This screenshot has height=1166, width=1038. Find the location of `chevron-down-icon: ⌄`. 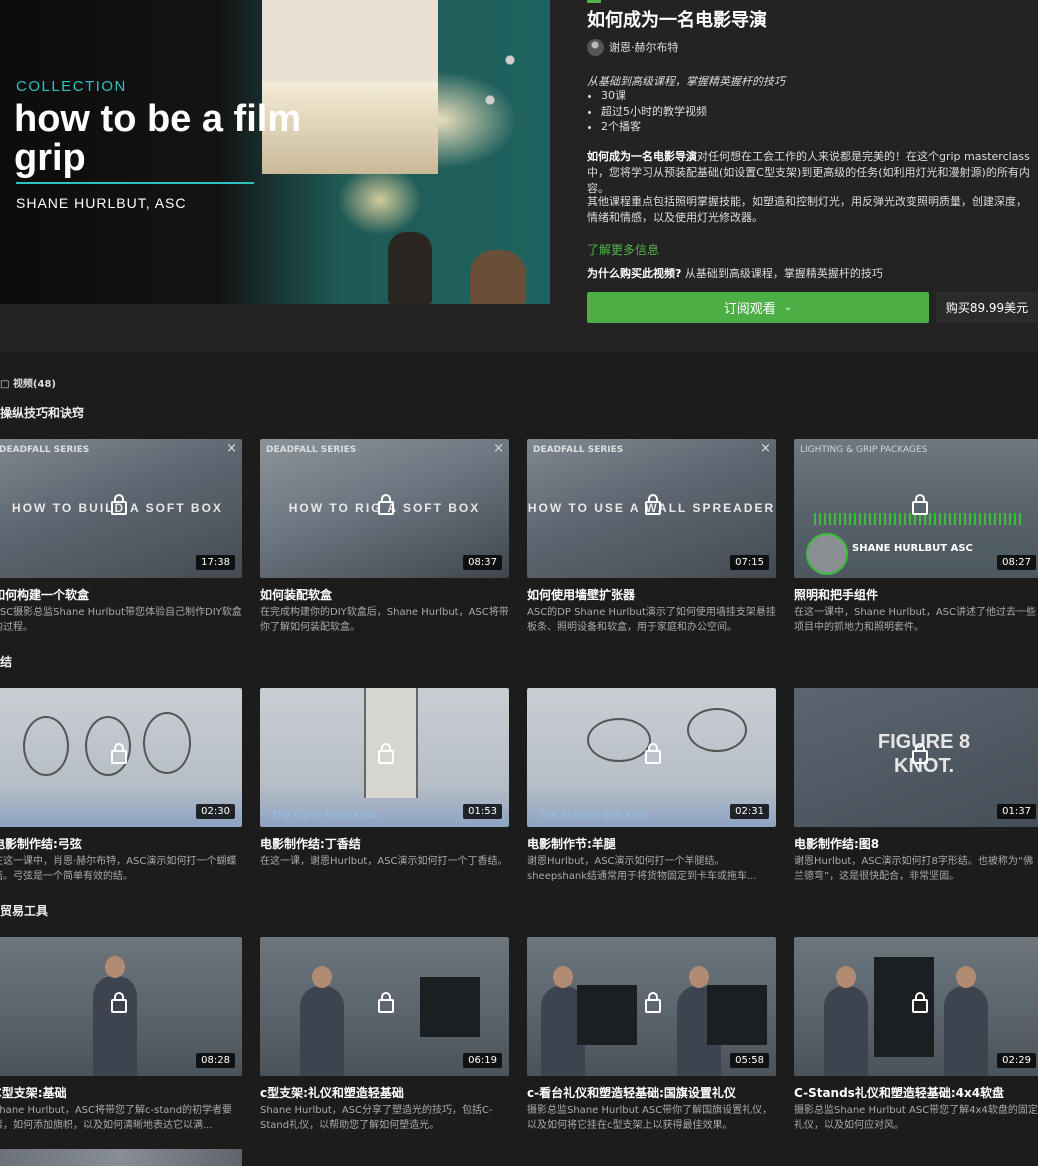

chevron-down-icon: ⌄ is located at coordinates (788, 307).